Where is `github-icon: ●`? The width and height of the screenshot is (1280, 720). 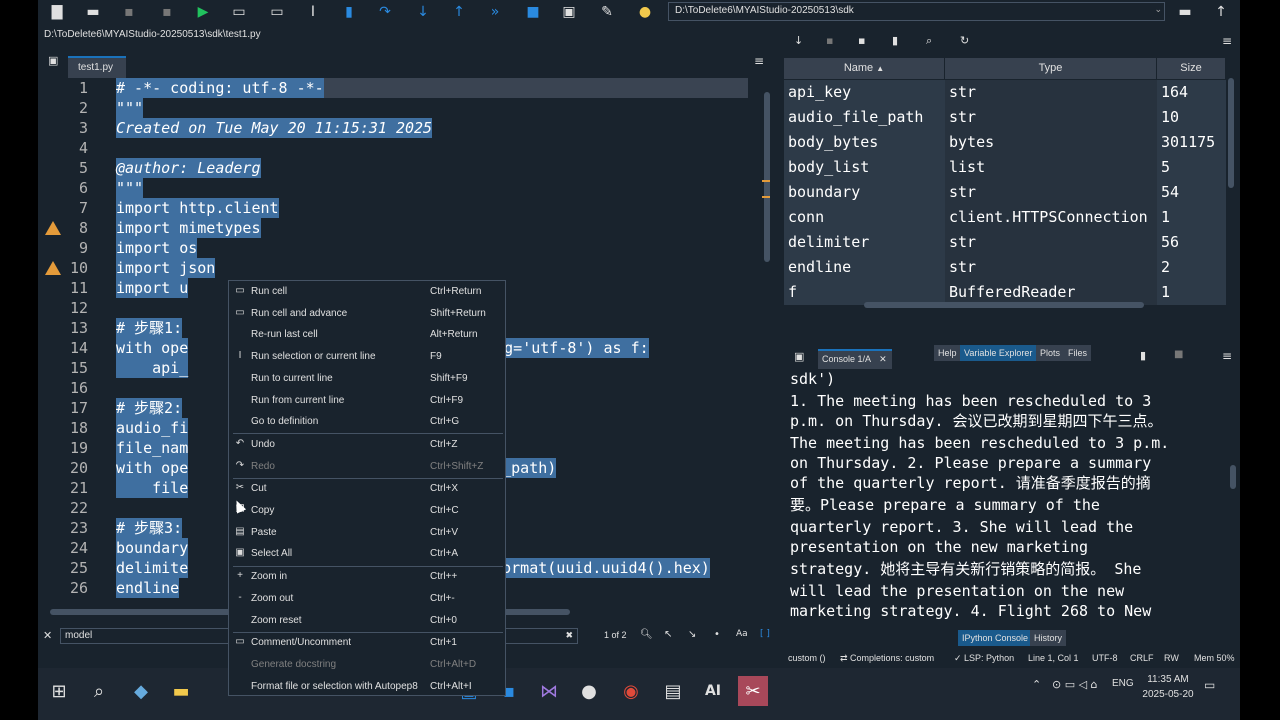 github-icon: ● is located at coordinates (589, 691).